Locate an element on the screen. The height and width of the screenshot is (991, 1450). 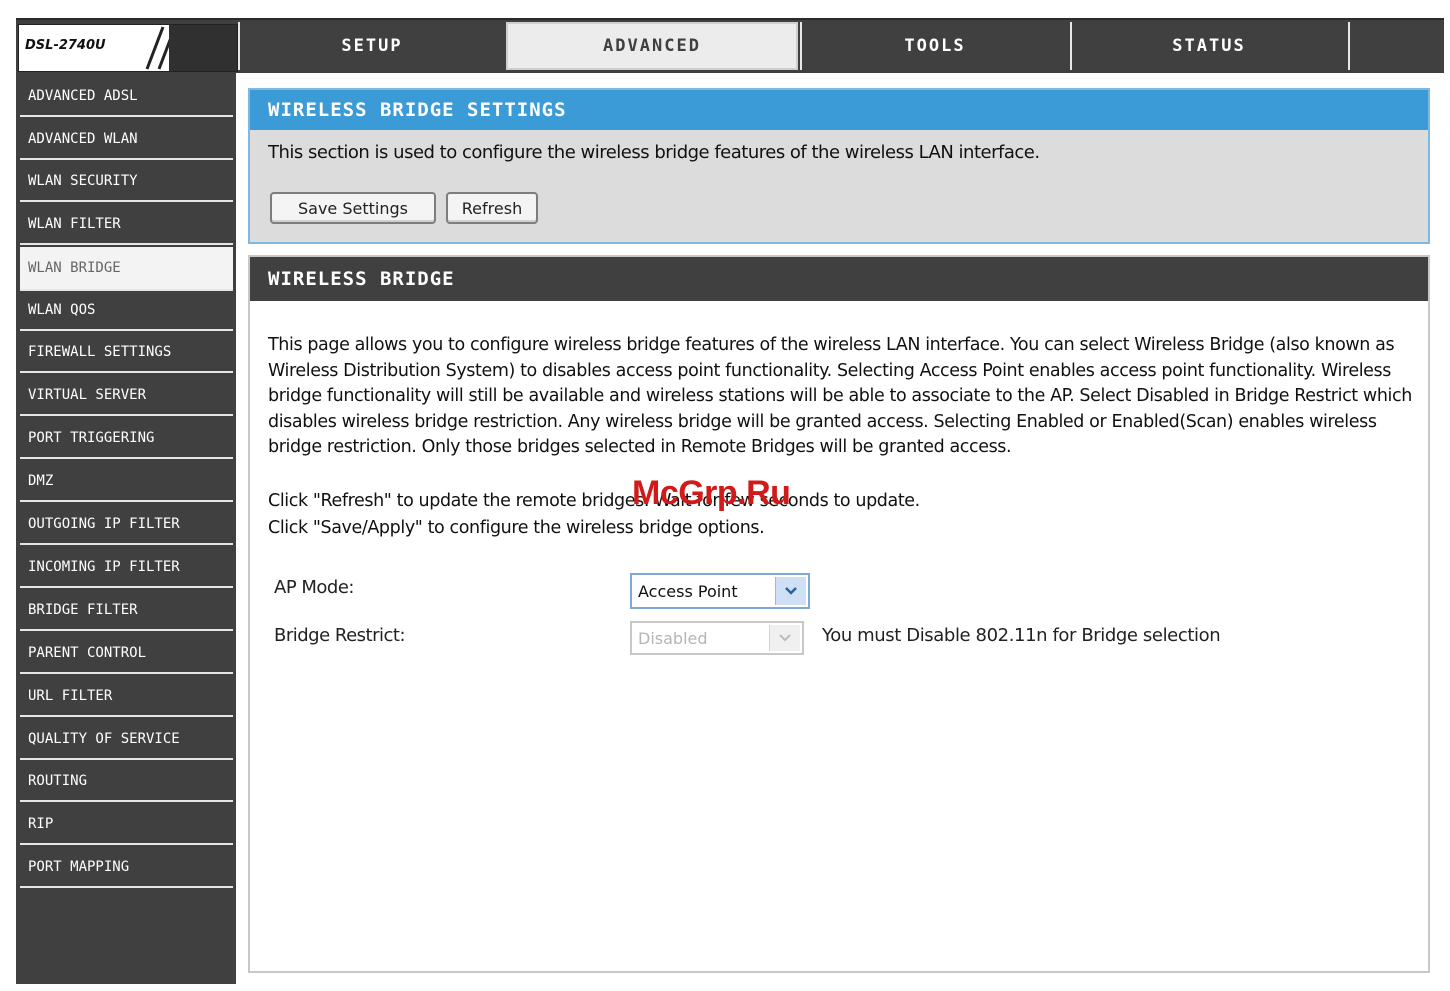
tab-advanced: ADVANCED is located at coordinates (652, 46).